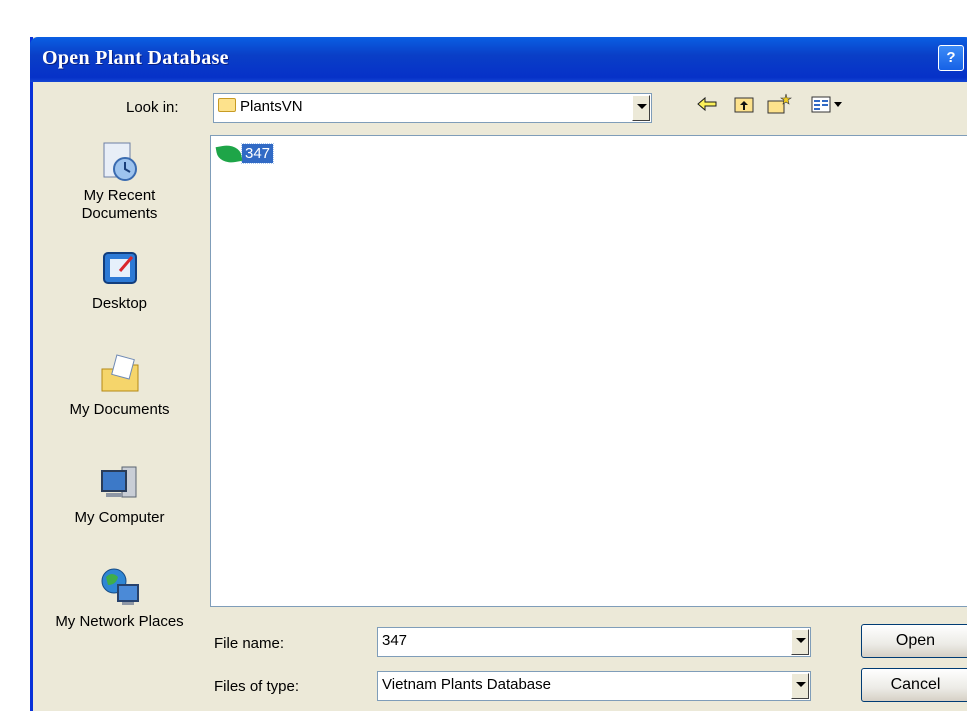  What do you see at coordinates (229, 153) in the screenshot?
I see `leaf-icon` at bounding box center [229, 153].